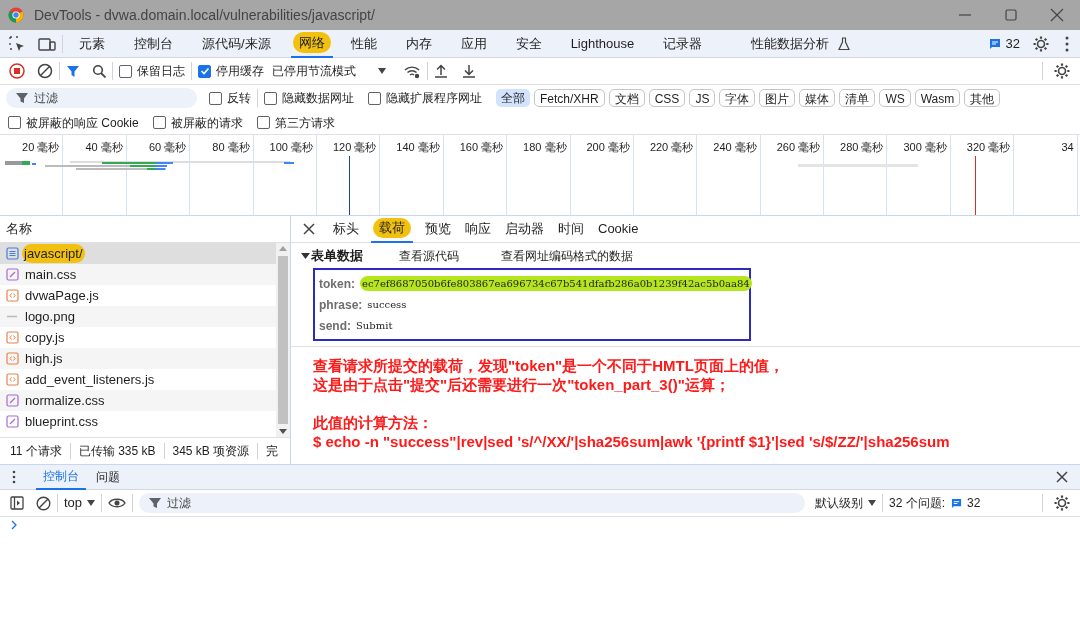  I want to click on type-filter-chip: JS, so click(702, 98).